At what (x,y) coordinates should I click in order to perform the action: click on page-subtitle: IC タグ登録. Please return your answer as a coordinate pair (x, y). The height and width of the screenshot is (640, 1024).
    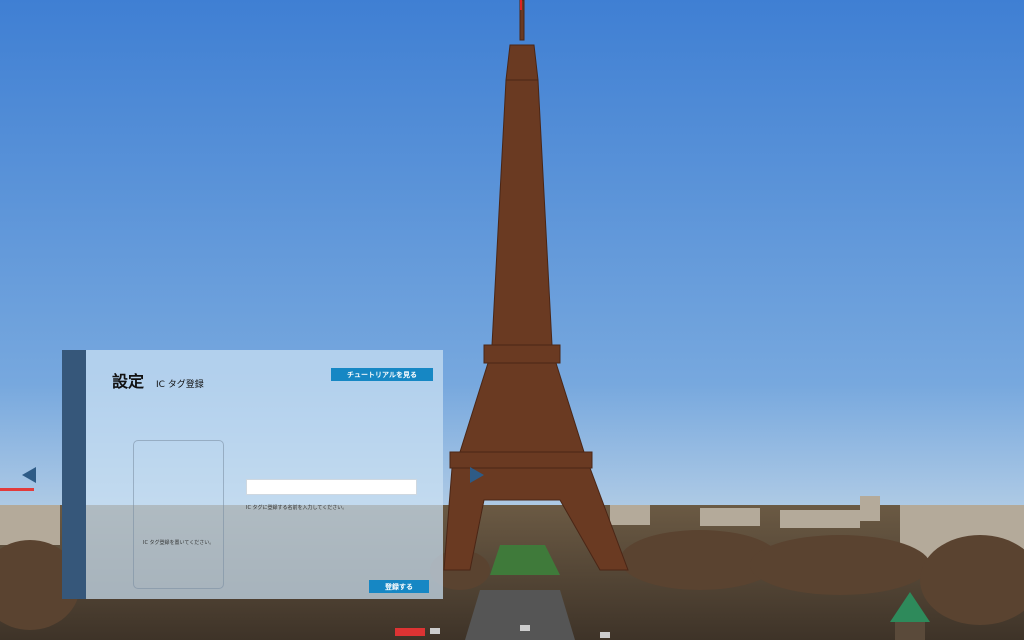
    Looking at the image, I should click on (180, 385).